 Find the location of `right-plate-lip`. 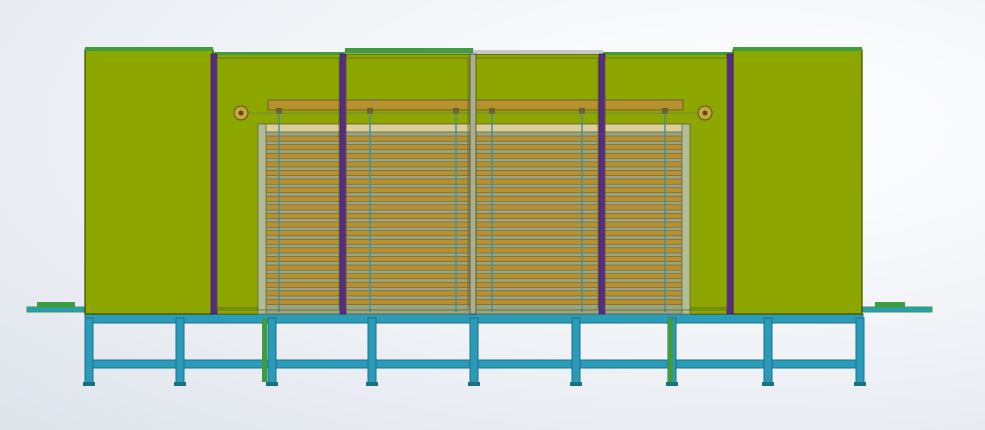

right-plate-lip is located at coordinates (890, 304).